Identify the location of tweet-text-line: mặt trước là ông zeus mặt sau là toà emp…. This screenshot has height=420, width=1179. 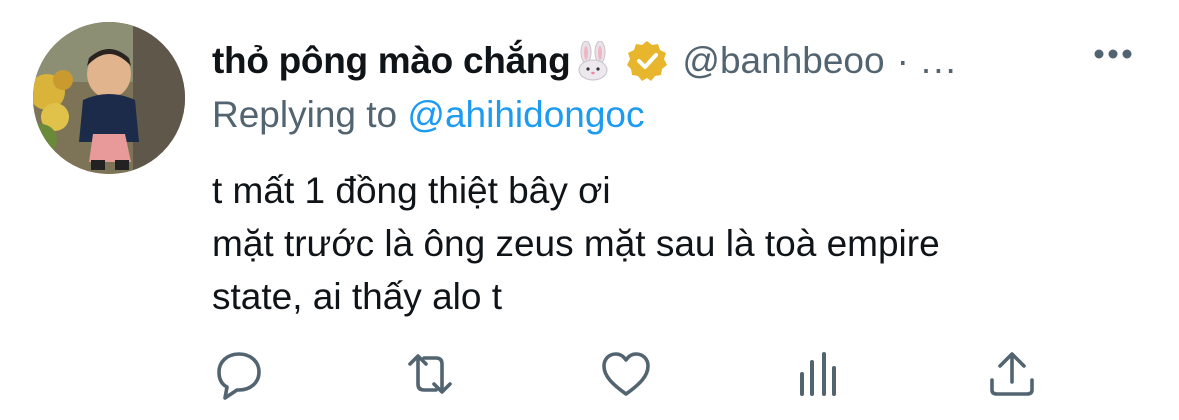
(576, 243).